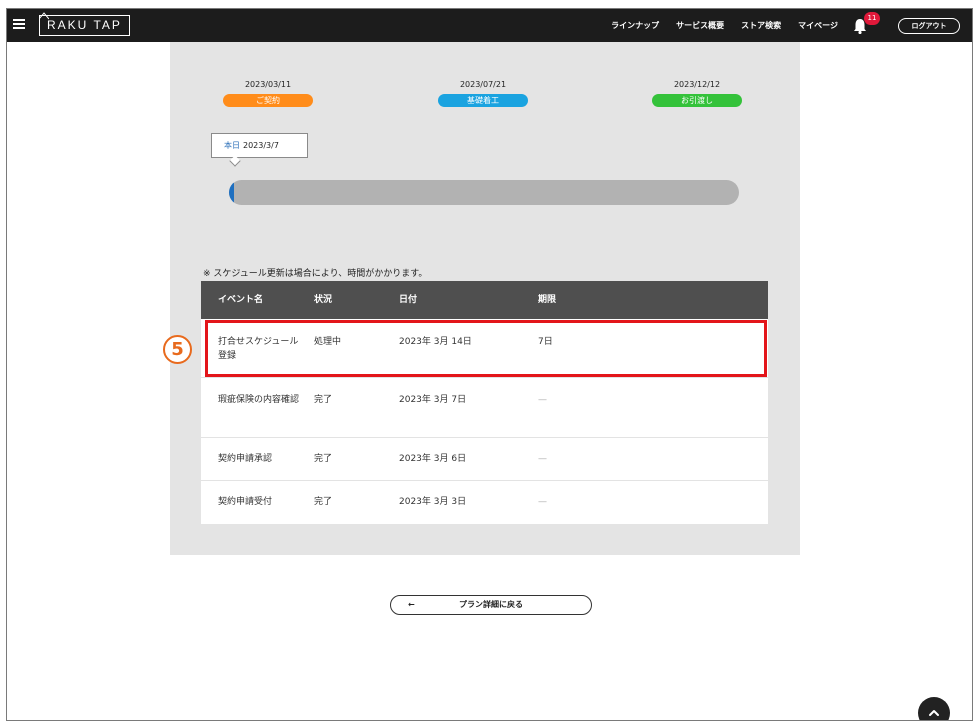  I want to click on today-callout: 本日 2023/3/7, so click(259, 150).